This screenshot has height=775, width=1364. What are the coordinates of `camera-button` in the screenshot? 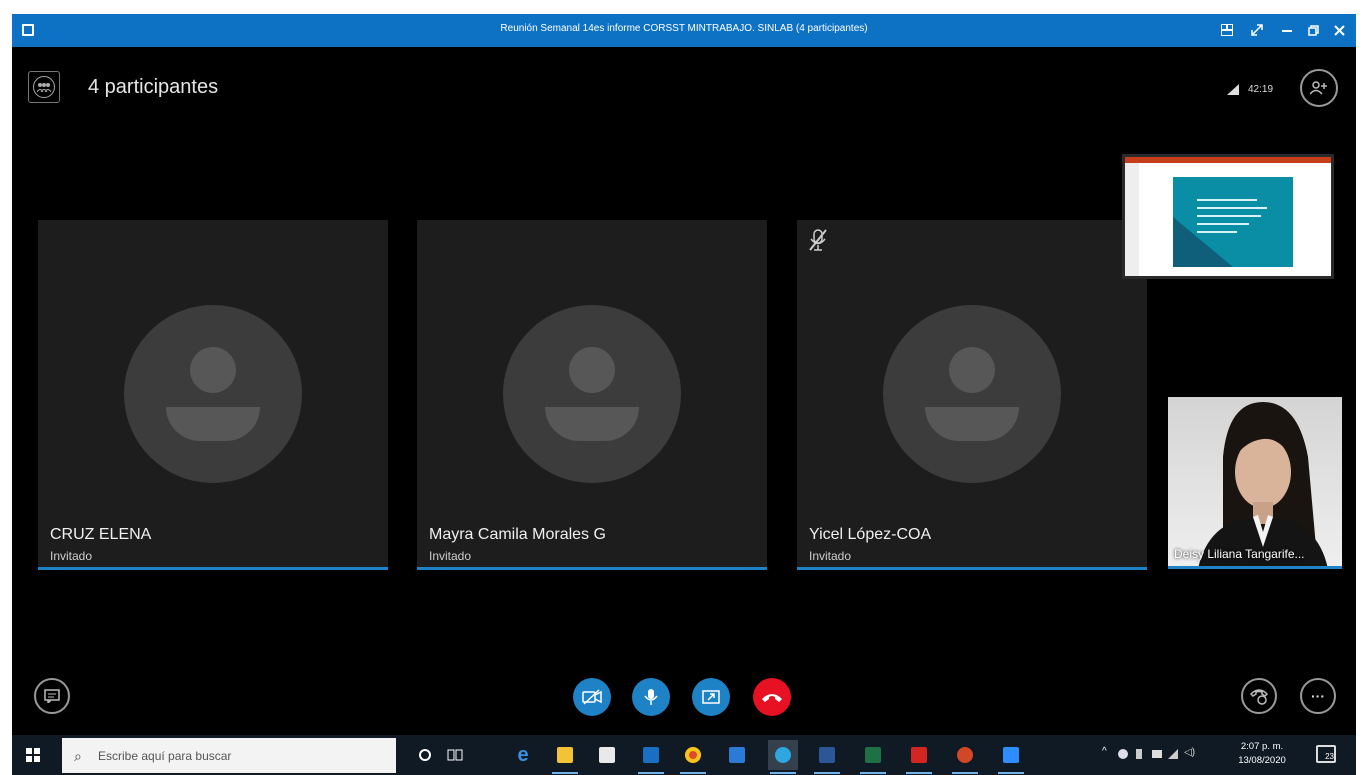 It's located at (592, 697).